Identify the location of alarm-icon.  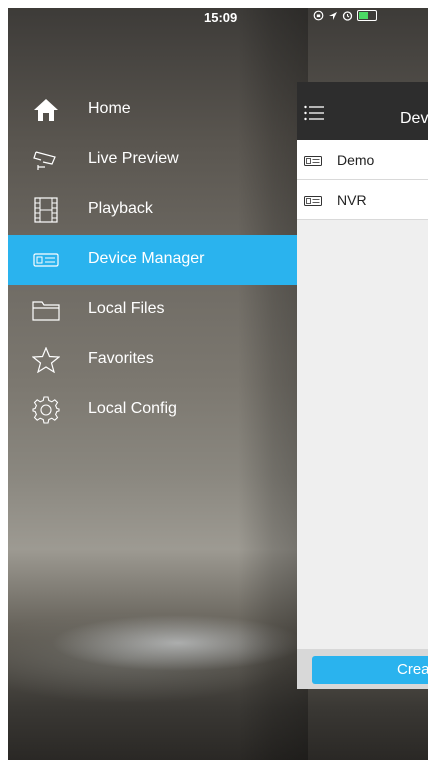
(347, 16).